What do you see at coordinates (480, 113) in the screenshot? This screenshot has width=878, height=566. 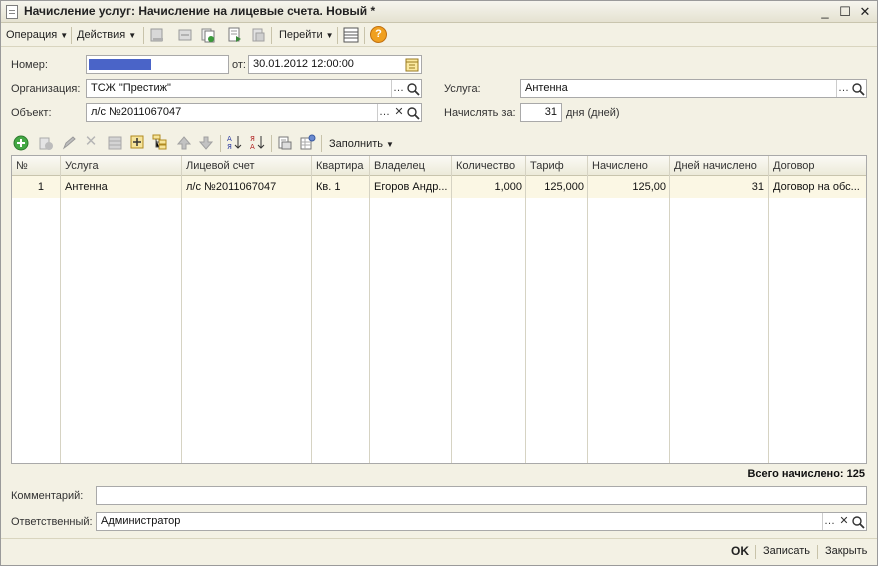 I see `charge-for-label: Начислять за:` at bounding box center [480, 113].